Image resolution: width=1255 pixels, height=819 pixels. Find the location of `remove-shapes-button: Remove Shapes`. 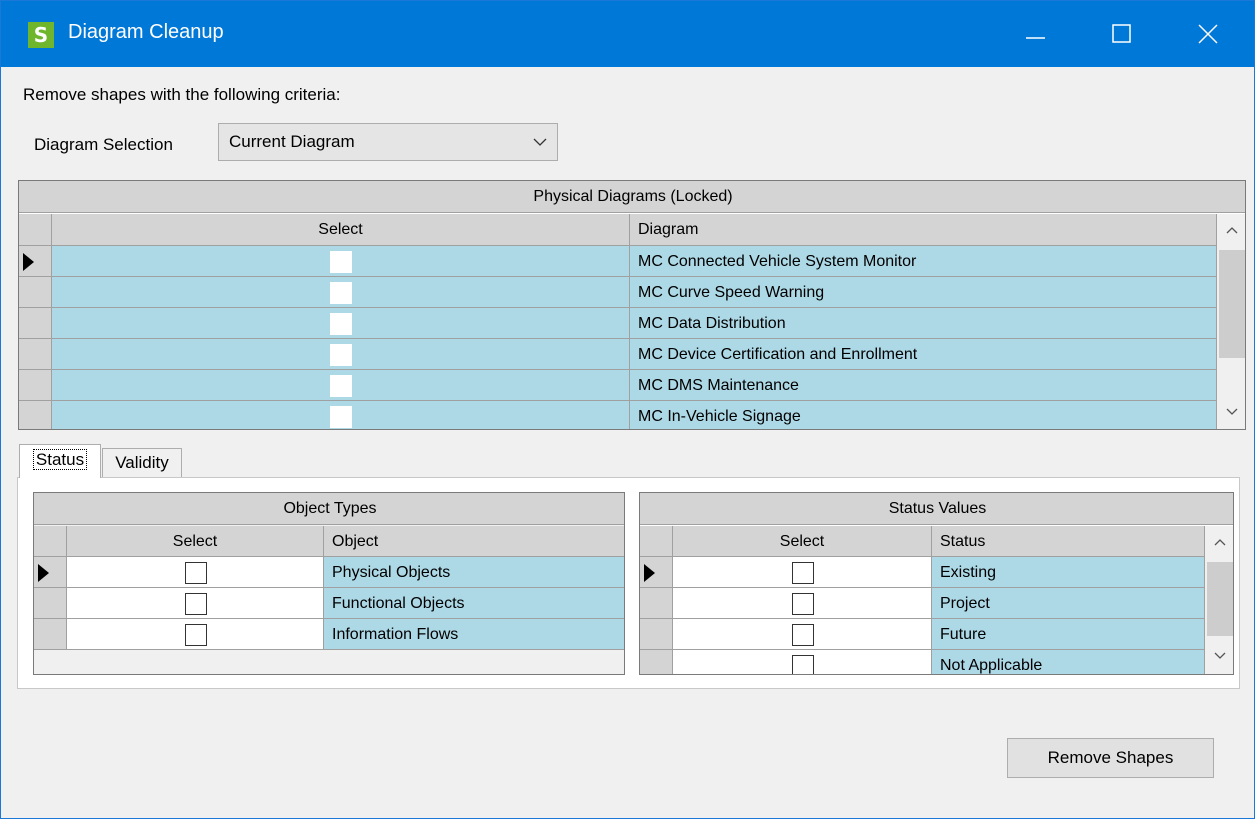

remove-shapes-button: Remove Shapes is located at coordinates (1110, 758).